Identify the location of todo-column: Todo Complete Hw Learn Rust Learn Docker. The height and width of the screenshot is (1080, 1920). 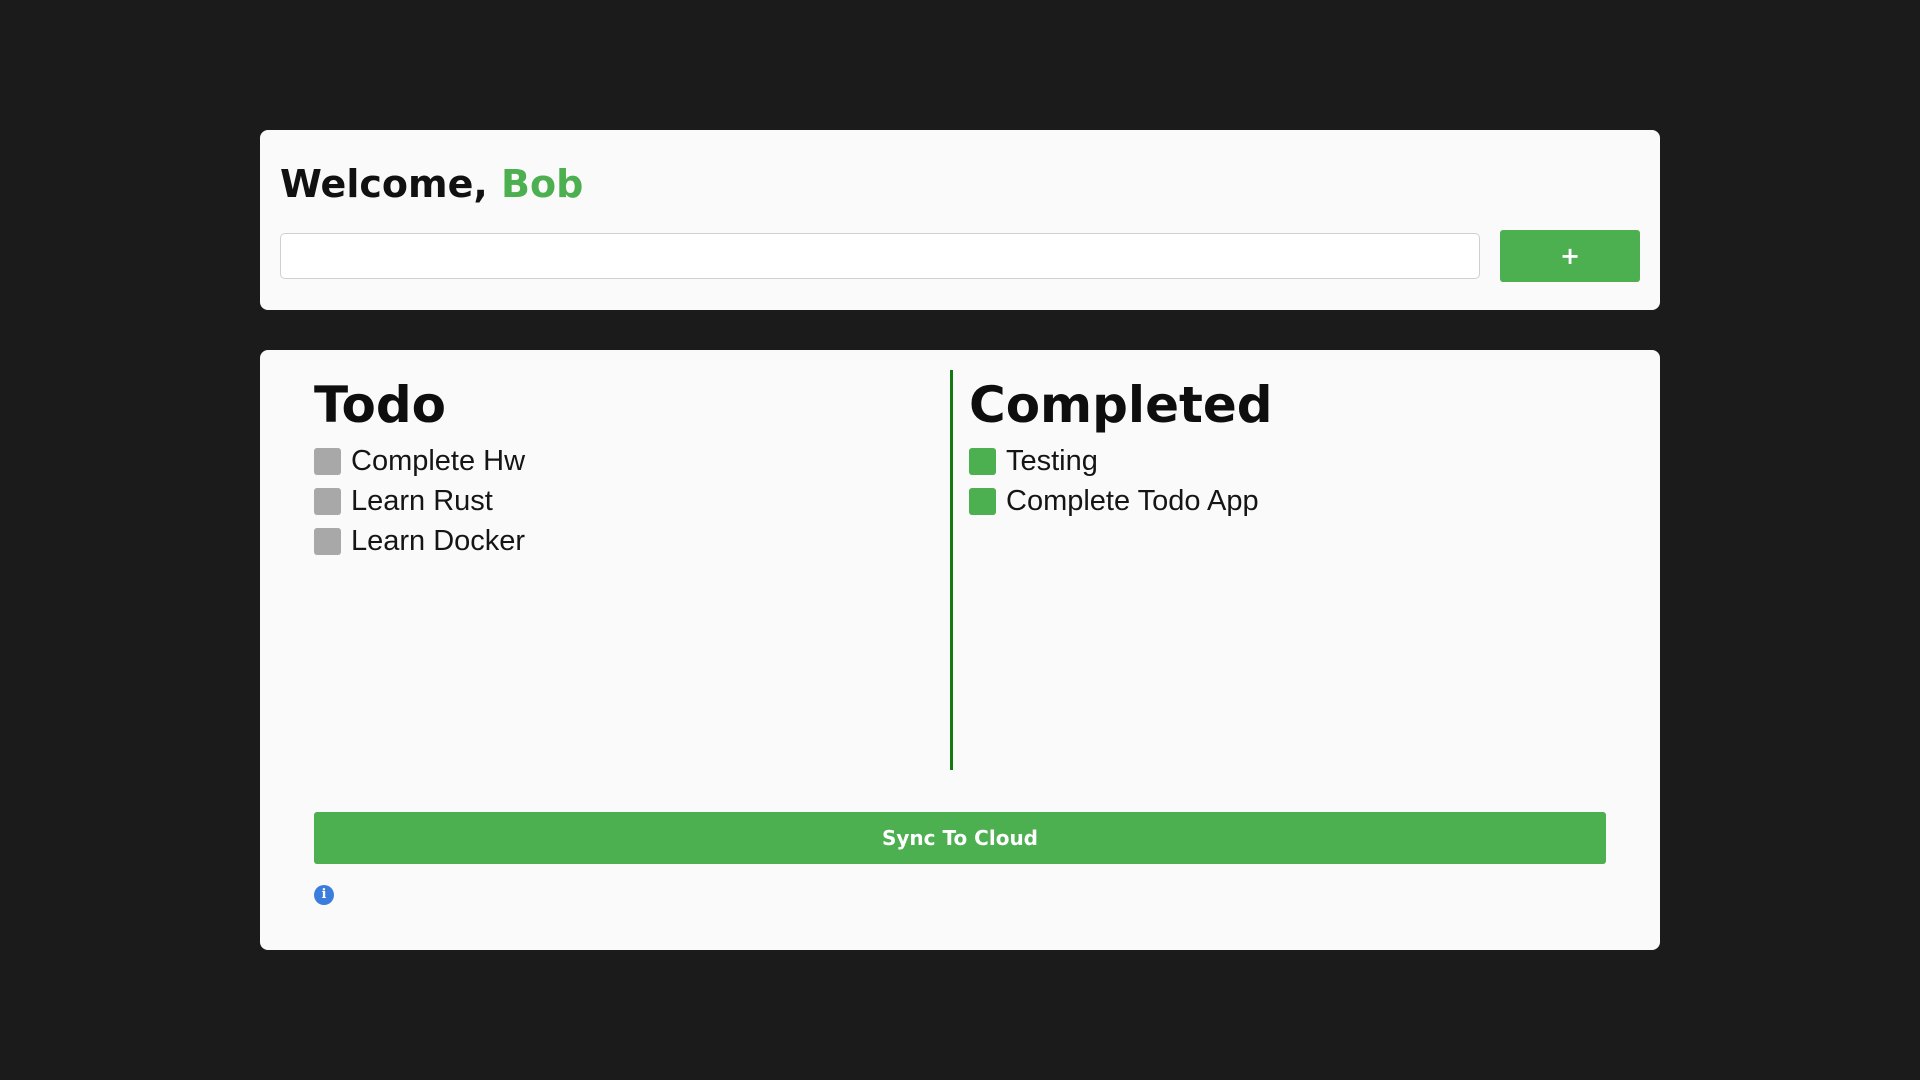
(629, 468).